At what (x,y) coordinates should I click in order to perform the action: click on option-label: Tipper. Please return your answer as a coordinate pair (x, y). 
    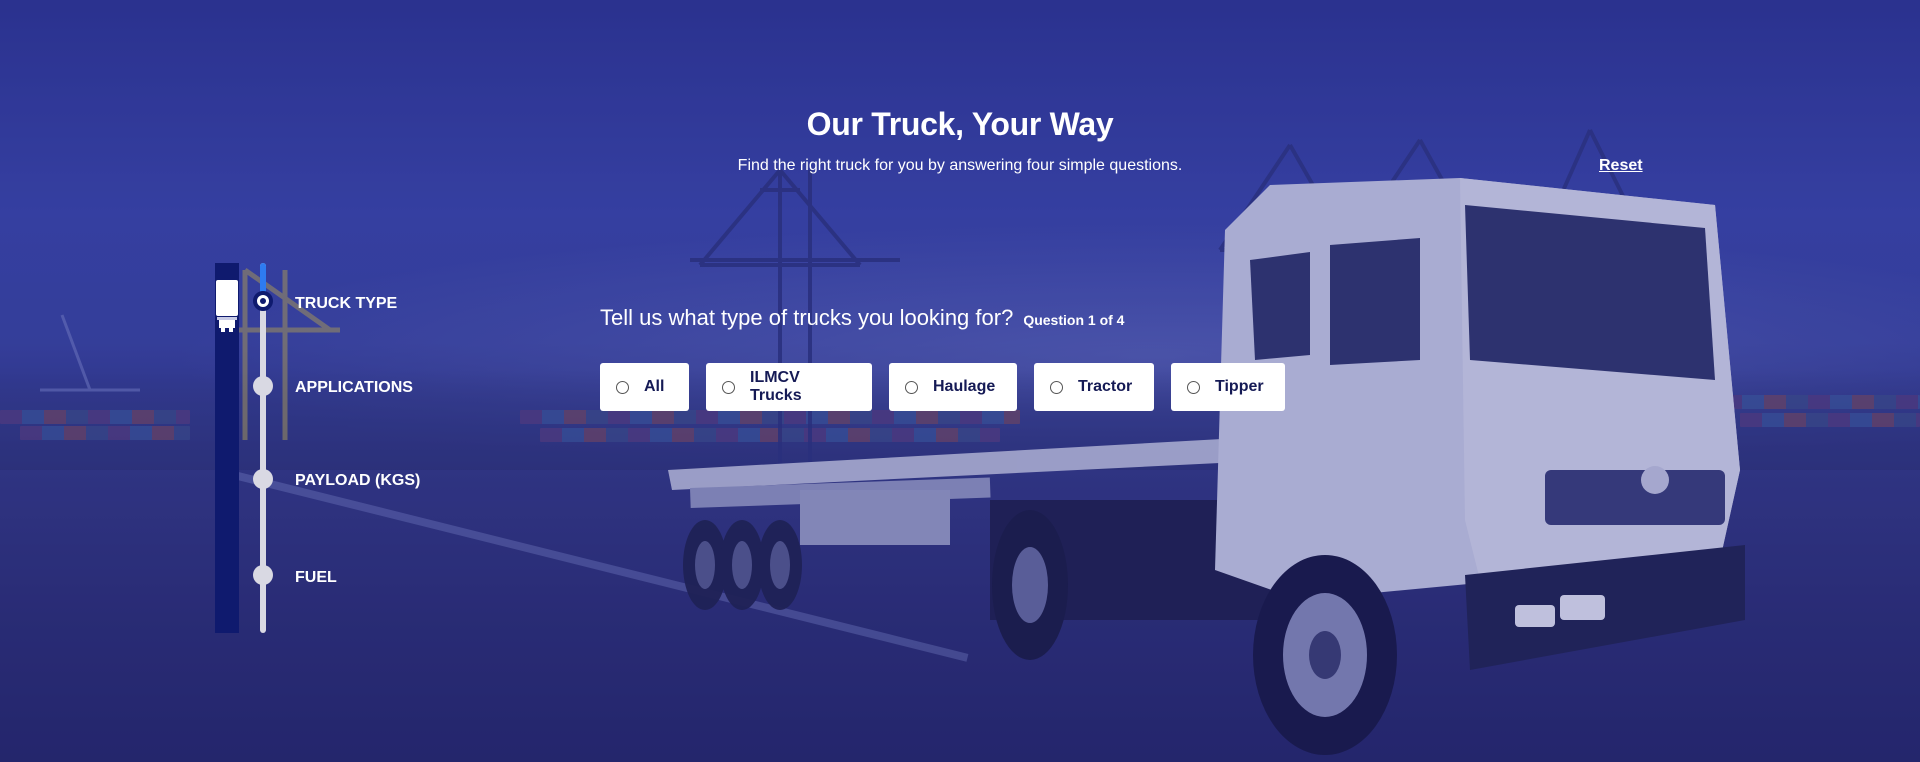
    Looking at the image, I should click on (1239, 386).